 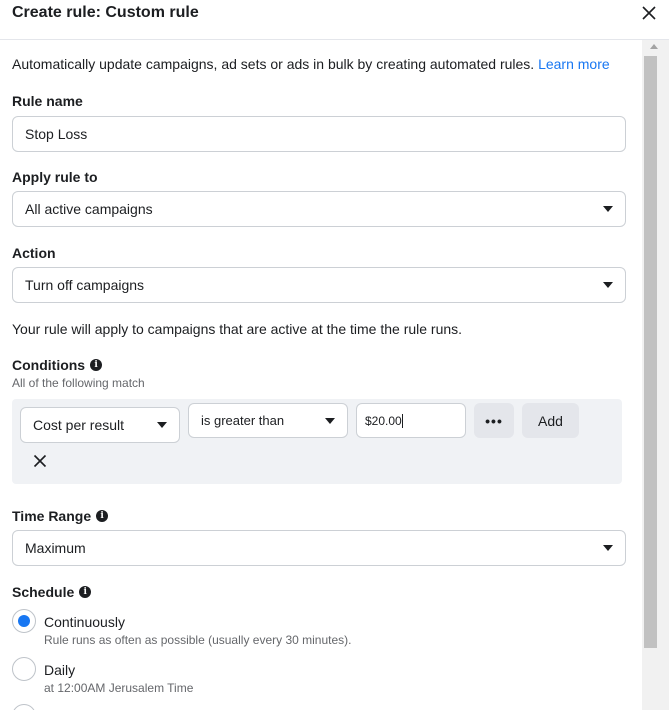 What do you see at coordinates (411, 420) in the screenshot?
I see `condition-value-input: $20.00` at bounding box center [411, 420].